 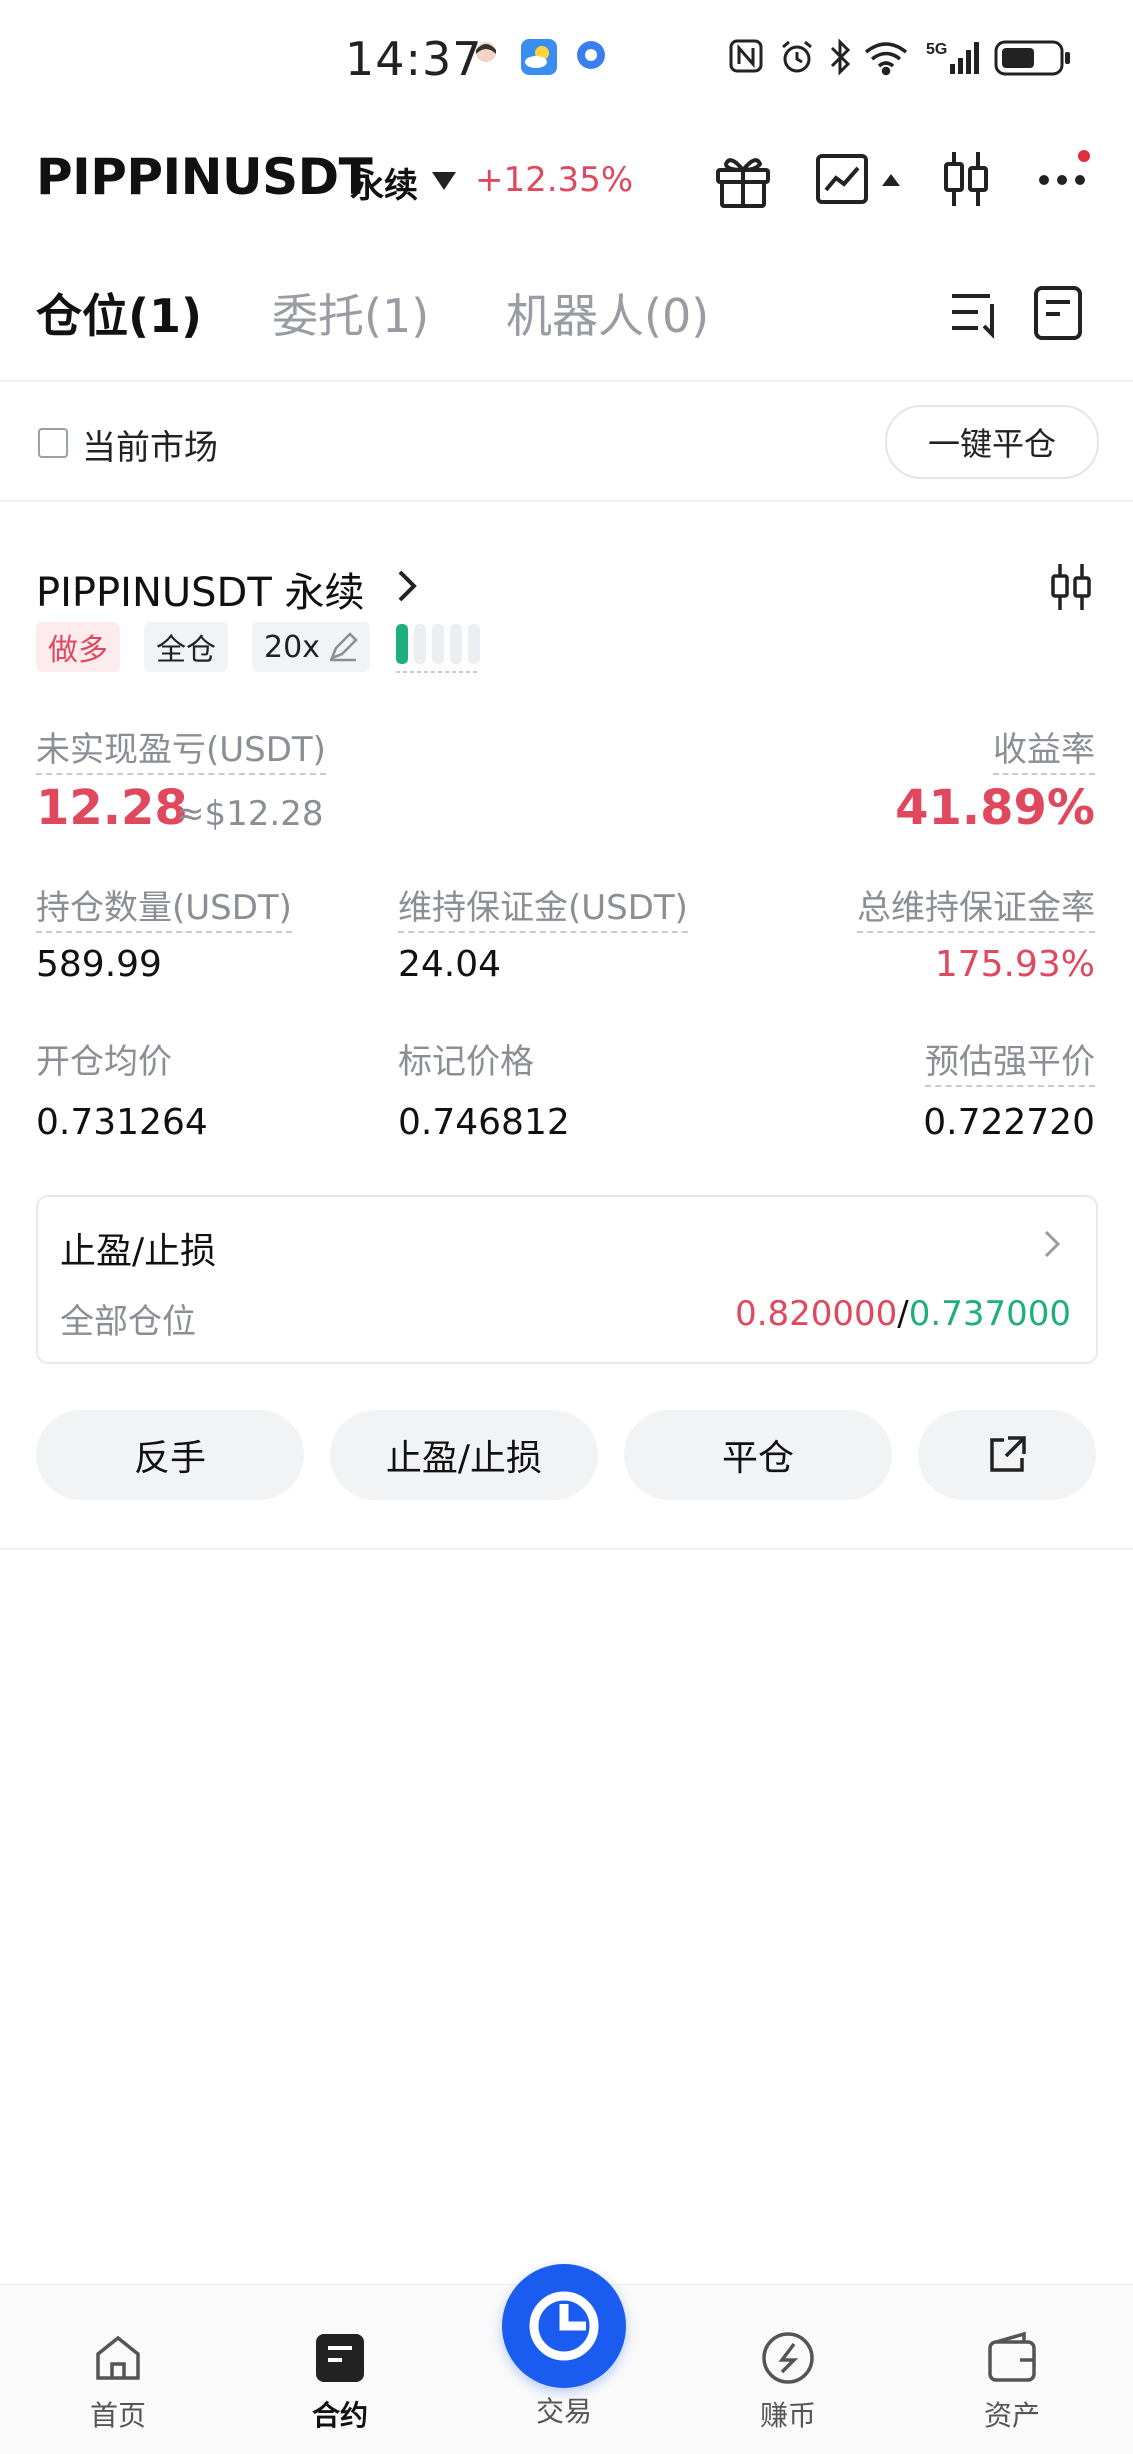 I want to click on tpsl-values: 0.820000/0.737000, so click(x=903, y=1314).